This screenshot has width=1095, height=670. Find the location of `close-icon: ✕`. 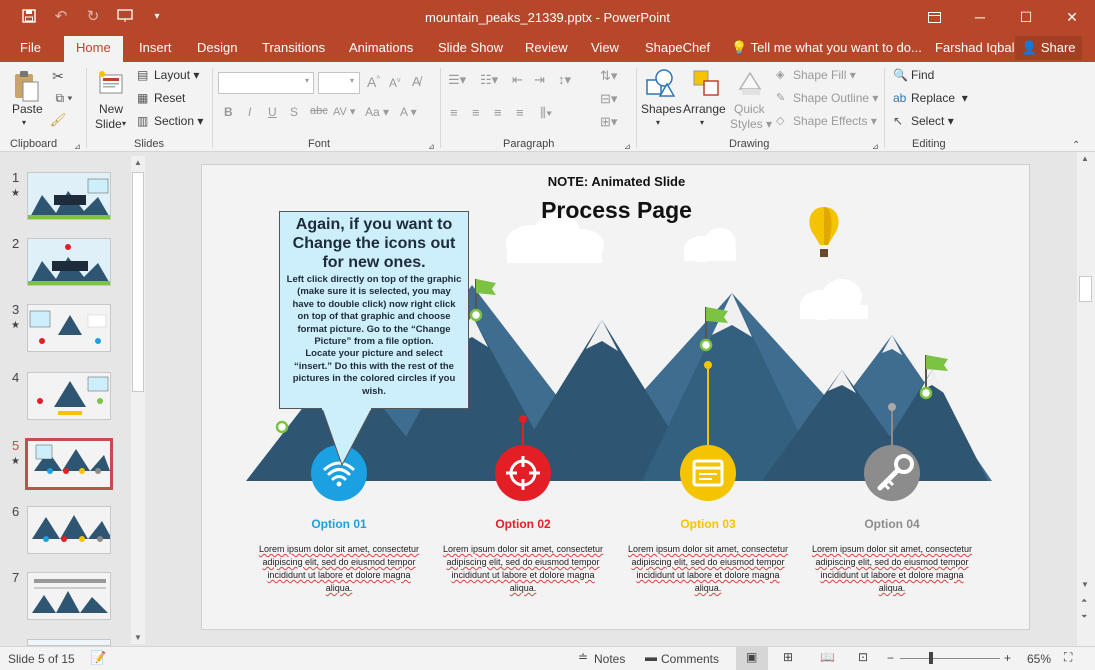

close-icon: ✕ is located at coordinates (1072, 17).